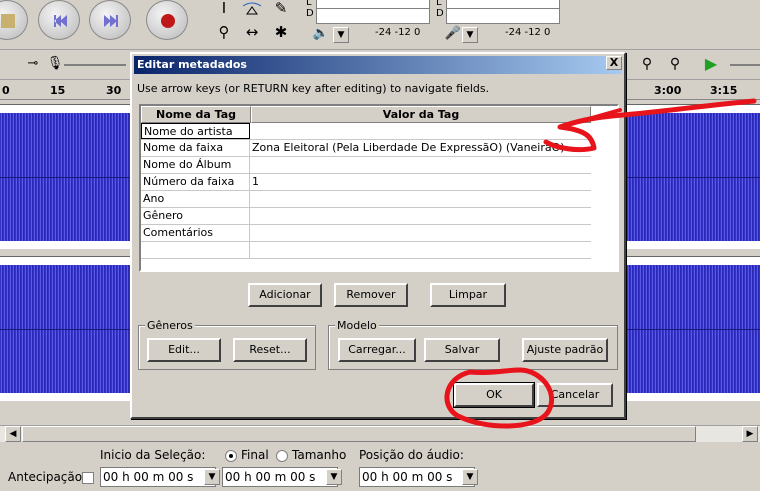  I want to click on draw-tool-icon: ✎, so click(281, 9).